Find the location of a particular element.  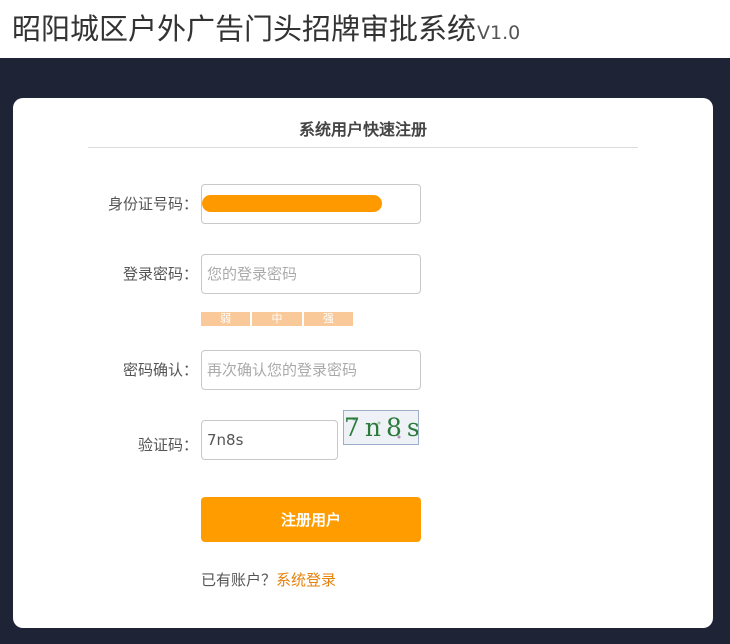

header-bar: 昭阳城区户外广告门头招牌审批系统V1.0 is located at coordinates (365, 29).